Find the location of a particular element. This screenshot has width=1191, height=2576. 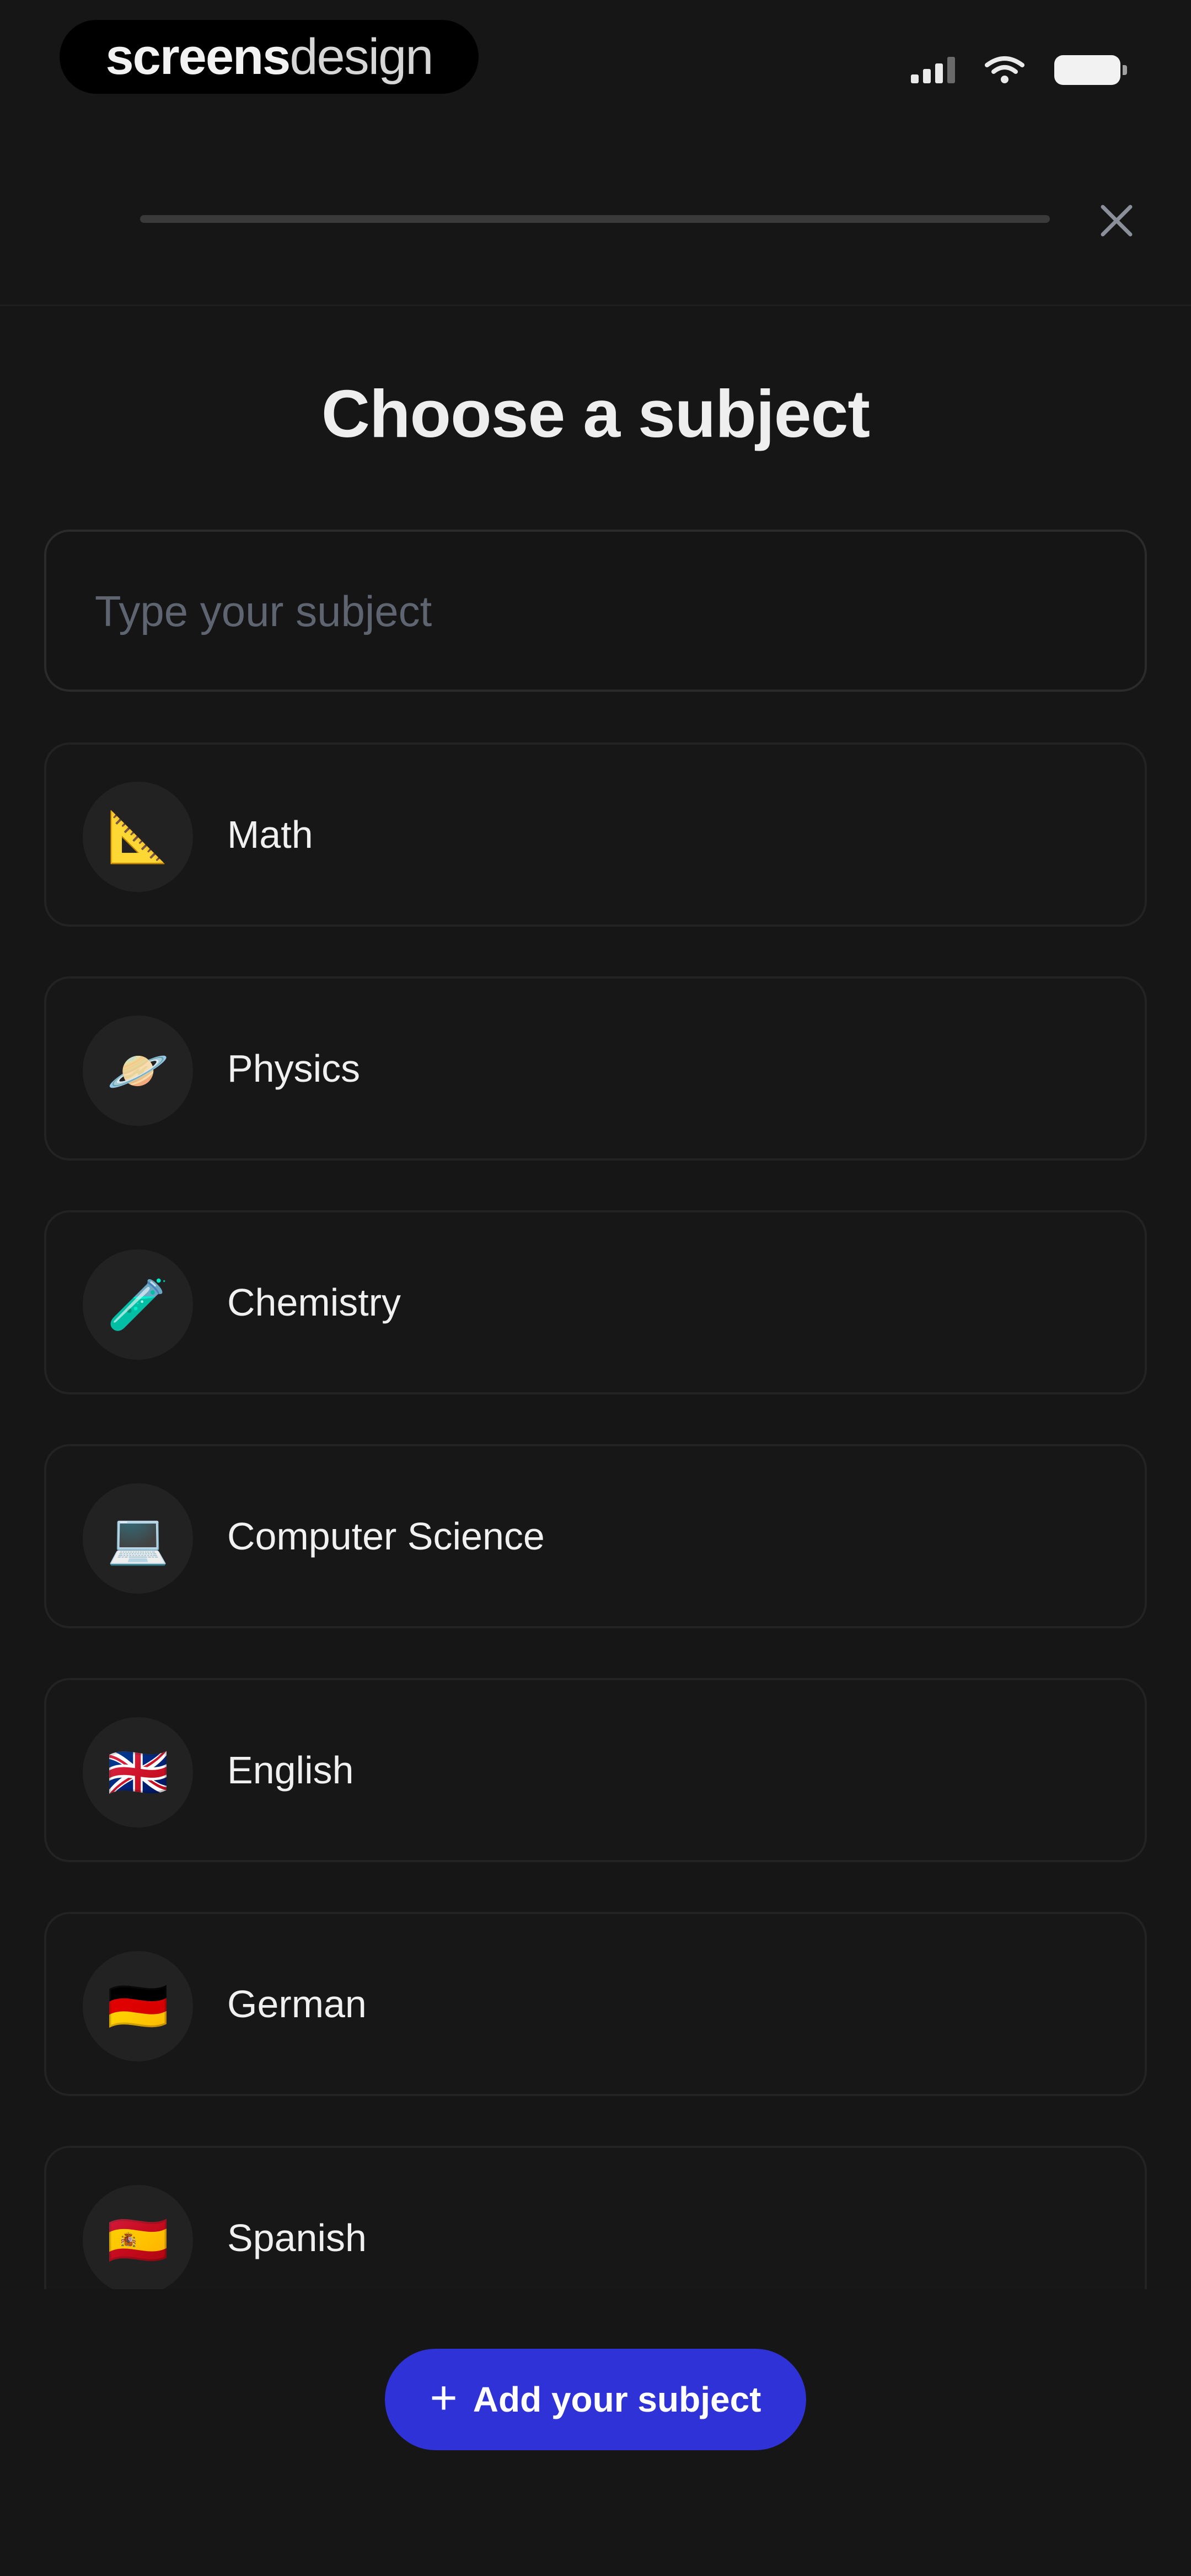

status-icons is located at coordinates (1019, 70).